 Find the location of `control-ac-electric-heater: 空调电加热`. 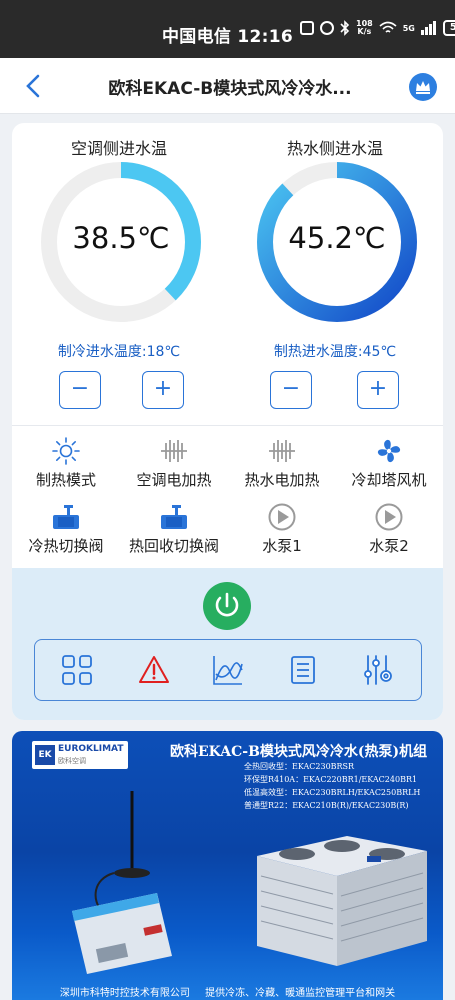

control-ac-electric-heater: 空调电加热 is located at coordinates (174, 465).